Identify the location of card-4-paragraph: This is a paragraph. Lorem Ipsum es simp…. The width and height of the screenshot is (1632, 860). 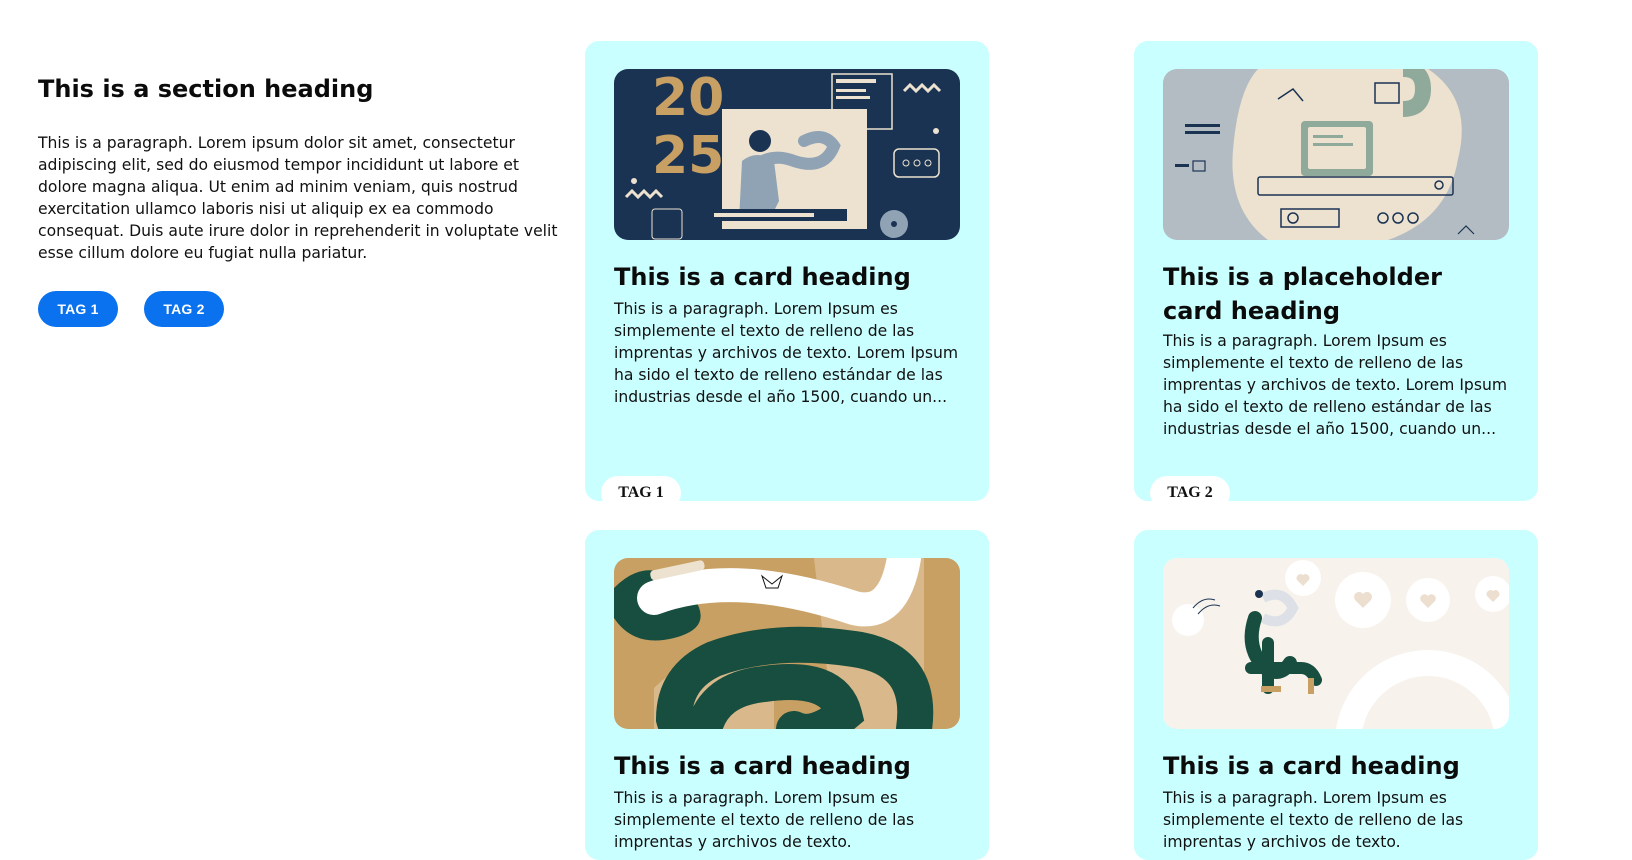
(1313, 820).